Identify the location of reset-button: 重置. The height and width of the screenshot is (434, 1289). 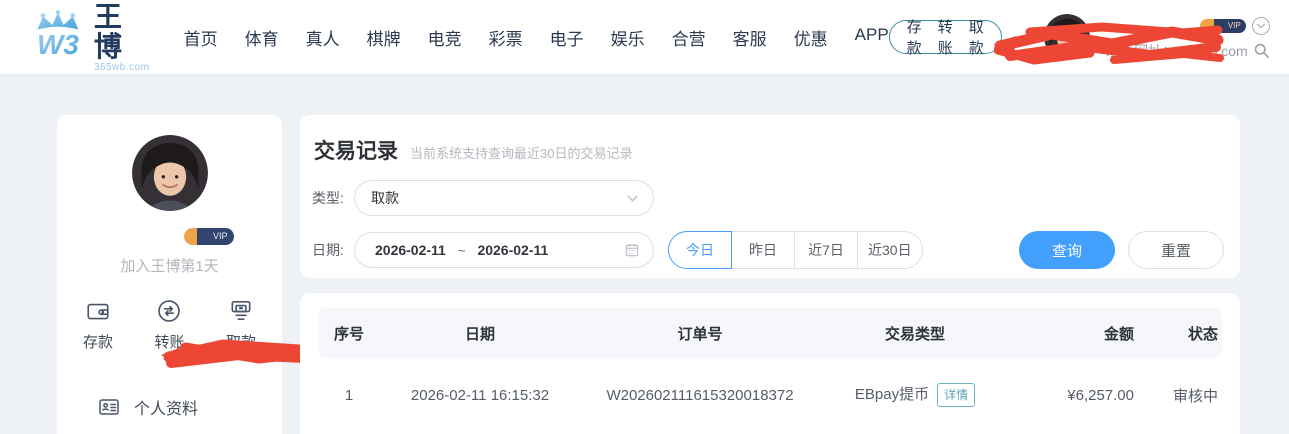
(1176, 250).